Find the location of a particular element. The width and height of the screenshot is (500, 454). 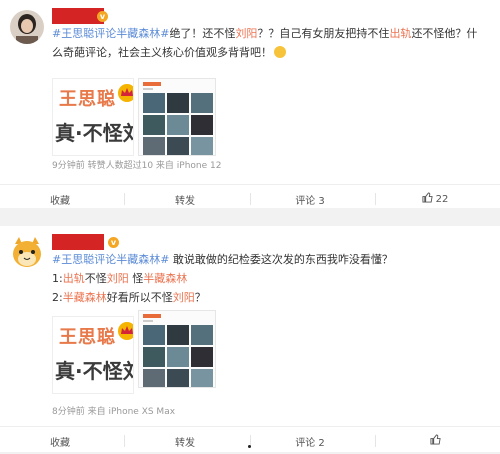

like-button is located at coordinates (435, 440).